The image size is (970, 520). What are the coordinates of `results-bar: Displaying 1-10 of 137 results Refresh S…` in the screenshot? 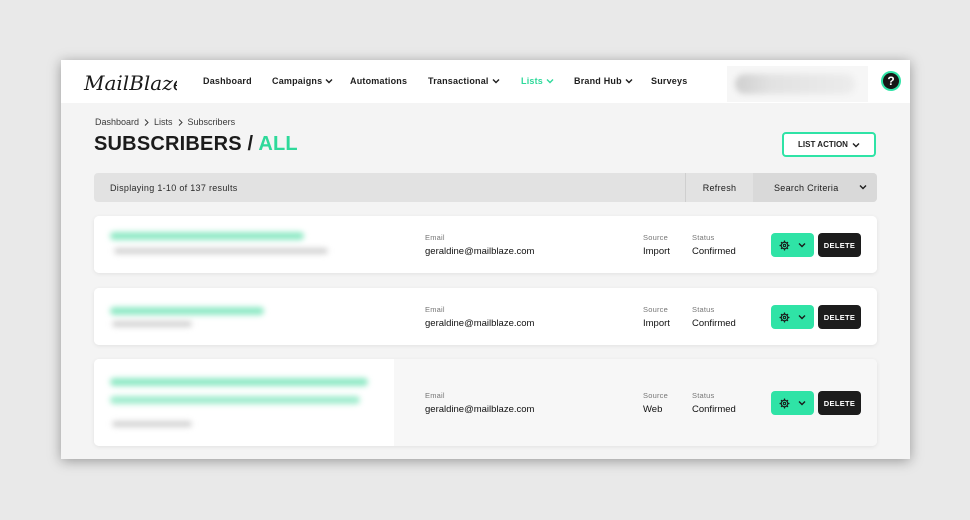 It's located at (485, 187).